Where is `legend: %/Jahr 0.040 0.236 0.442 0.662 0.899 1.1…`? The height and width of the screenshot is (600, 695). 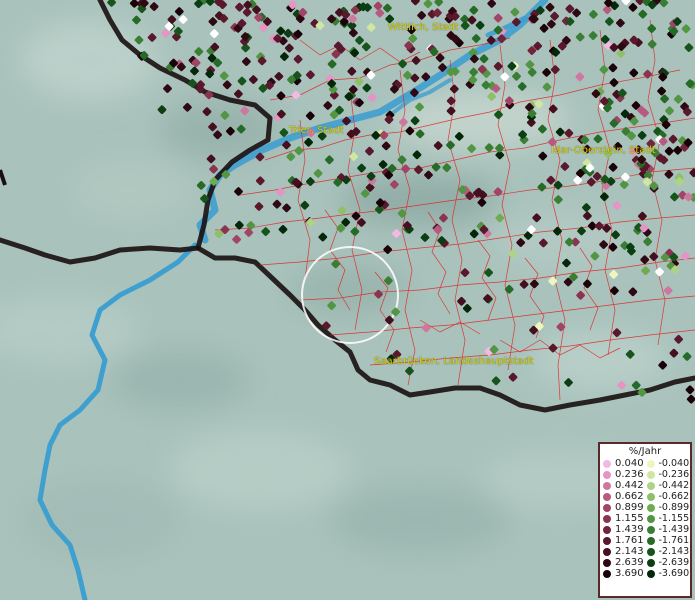
legend: %/Jahr 0.040 0.236 0.442 0.662 0.899 1.1… is located at coordinates (645, 520).